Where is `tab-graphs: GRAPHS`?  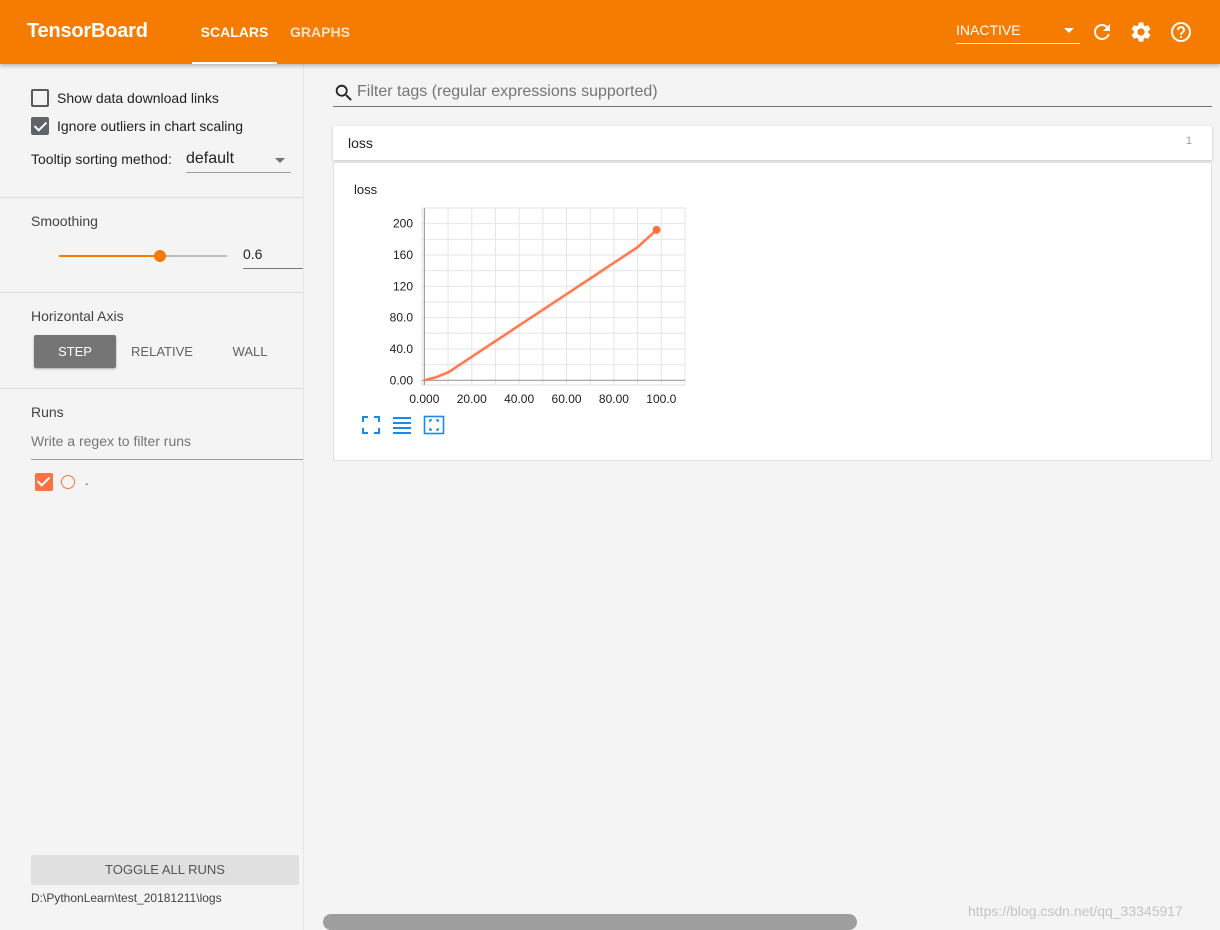
tab-graphs: GRAPHS is located at coordinates (320, 32).